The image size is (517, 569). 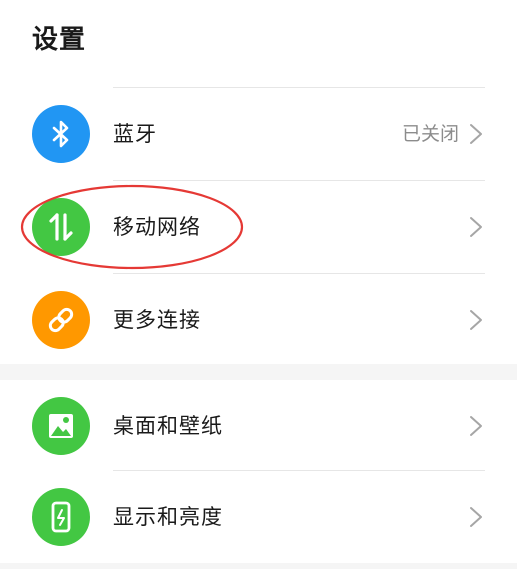 I want to click on settings-item-label: 显示和亮度, so click(x=168, y=517).